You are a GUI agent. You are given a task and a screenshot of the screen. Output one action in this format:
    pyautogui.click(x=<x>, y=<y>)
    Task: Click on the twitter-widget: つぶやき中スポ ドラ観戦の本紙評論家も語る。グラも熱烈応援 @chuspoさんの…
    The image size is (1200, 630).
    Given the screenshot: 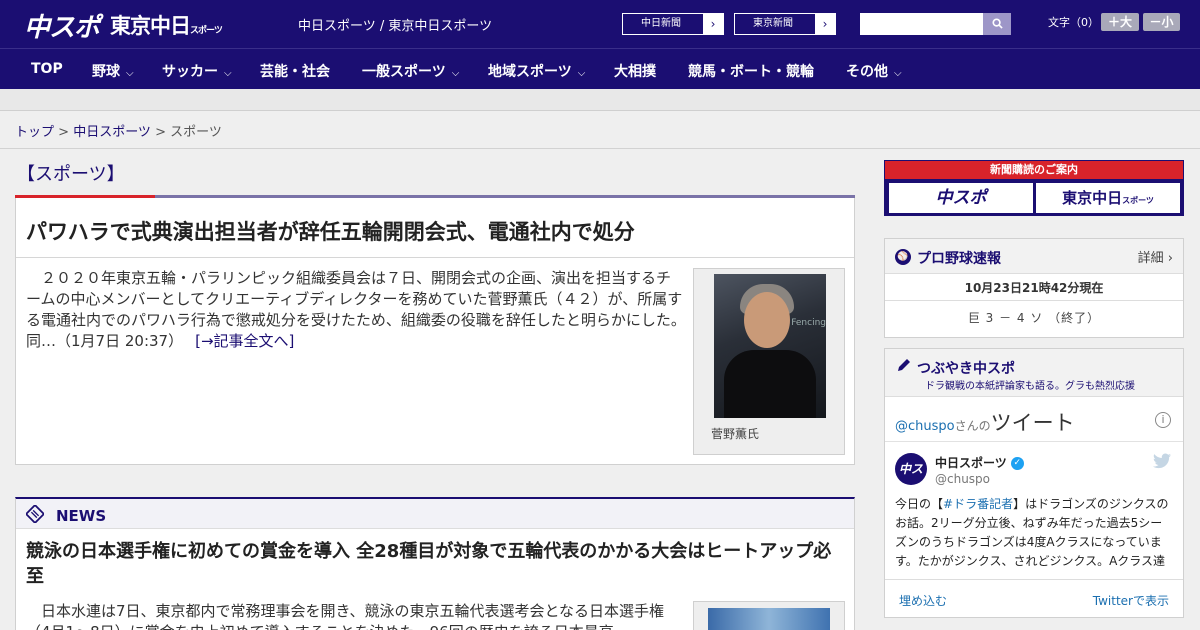 What is the action you would take?
    pyautogui.click(x=1034, y=483)
    